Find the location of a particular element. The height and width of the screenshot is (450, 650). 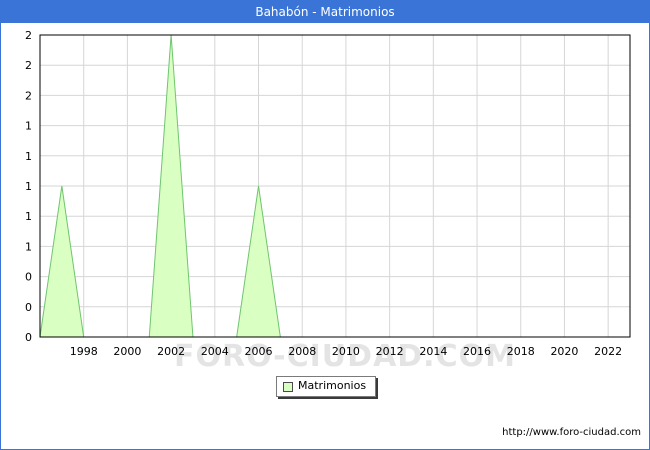

x-tick-label: 2008 is located at coordinates (302, 351).